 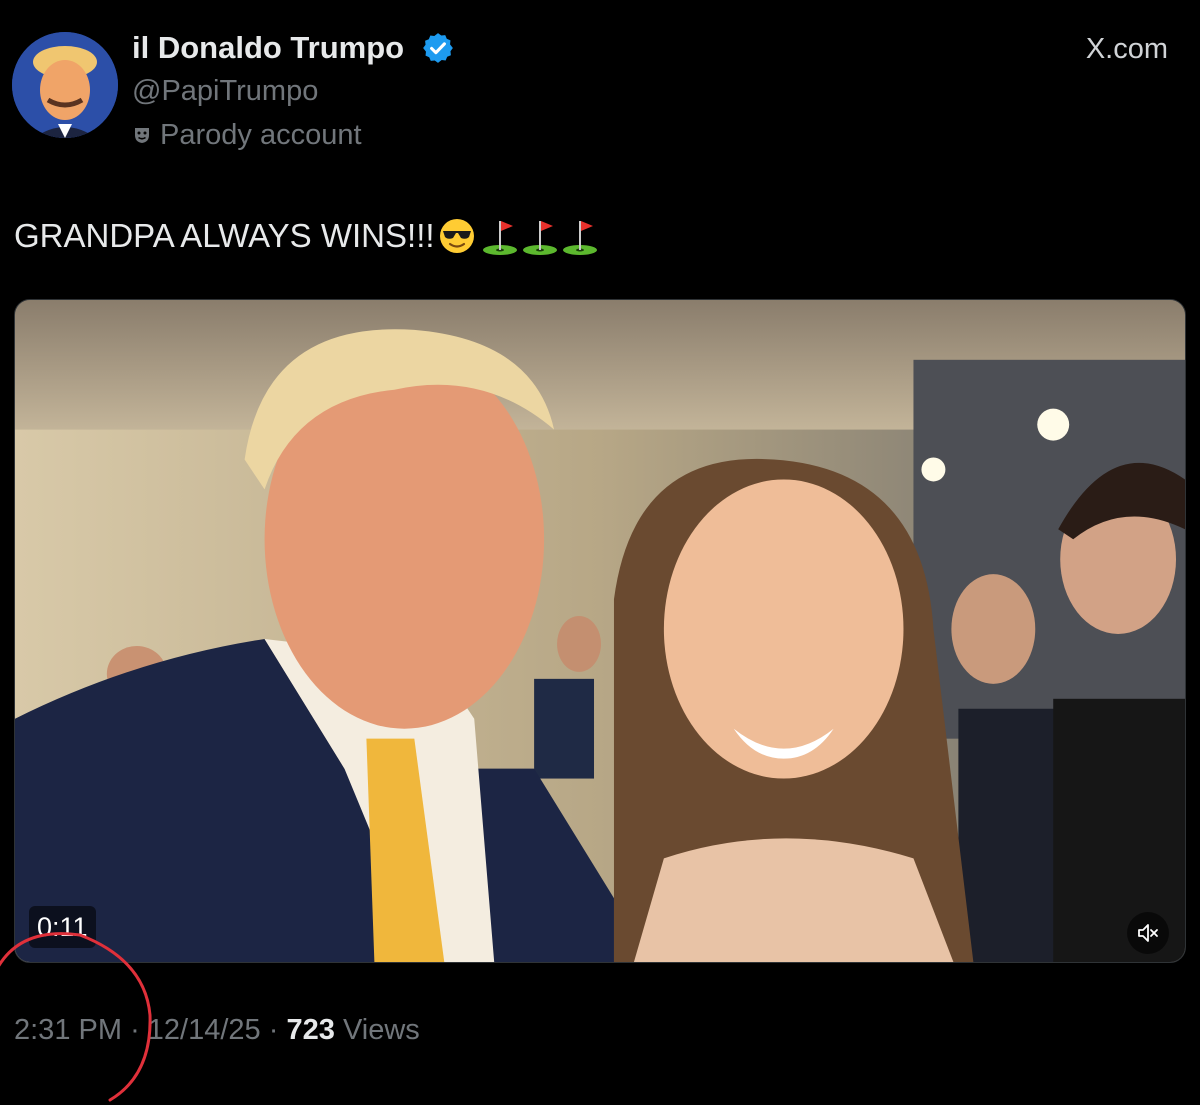 What do you see at coordinates (381, 1030) in the screenshot?
I see `views-label: Views` at bounding box center [381, 1030].